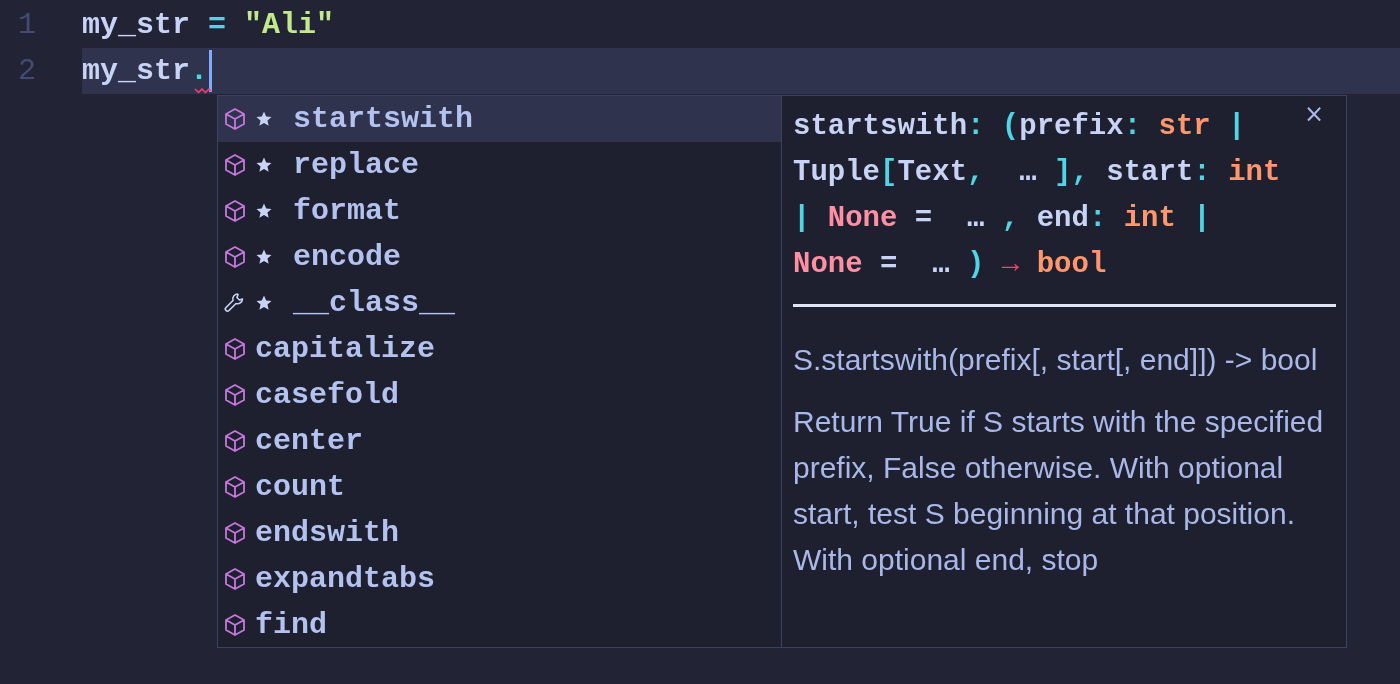  I want to click on error-squiggle-icon, so click(203, 90).